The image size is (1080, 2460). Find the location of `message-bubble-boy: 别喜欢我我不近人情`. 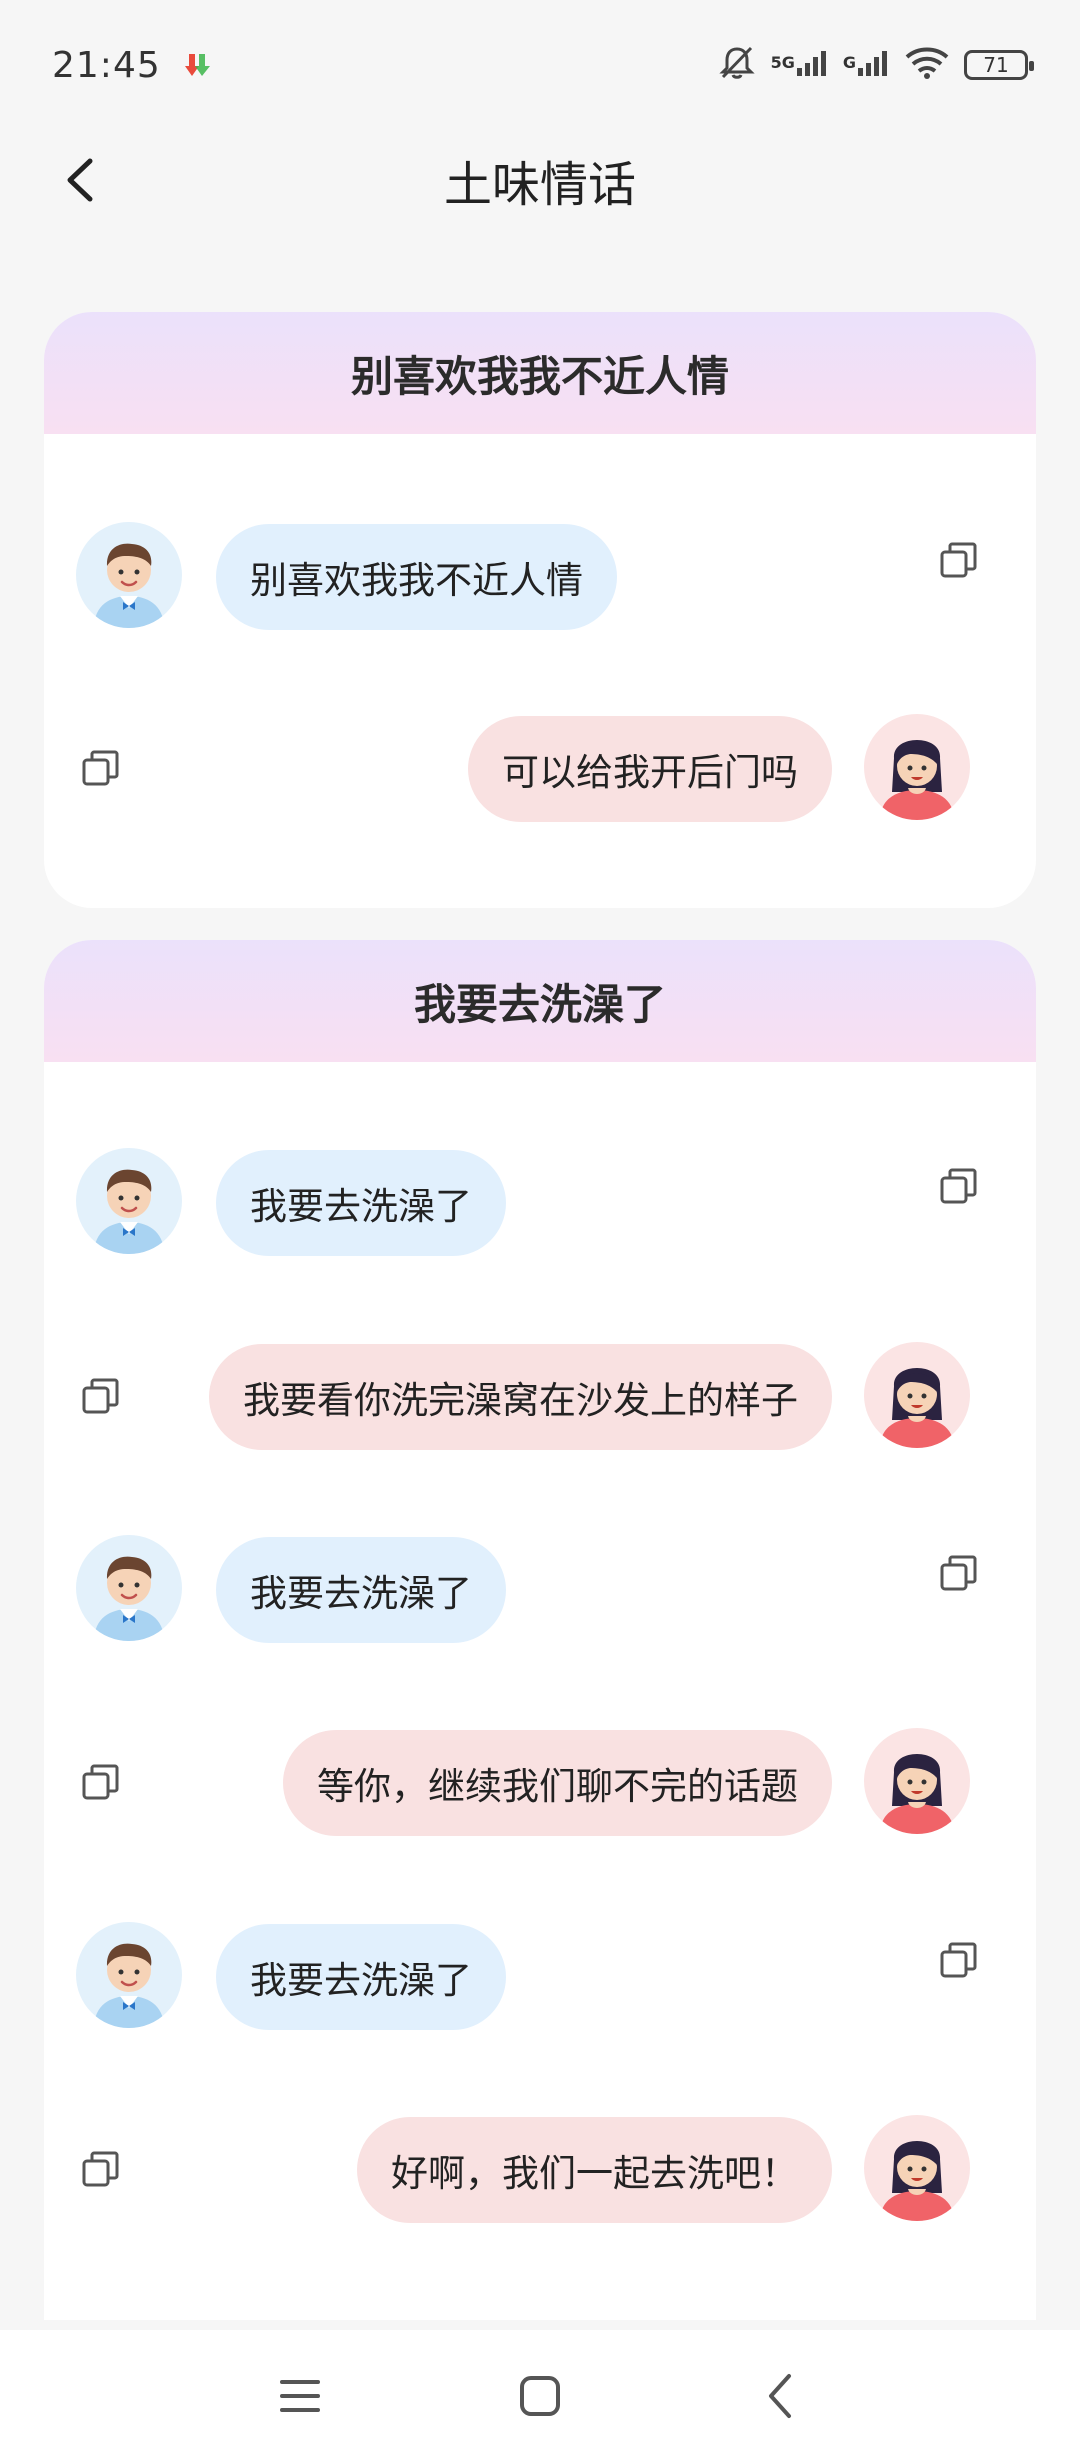

message-bubble-boy: 别喜欢我我不近人情 is located at coordinates (416, 577).